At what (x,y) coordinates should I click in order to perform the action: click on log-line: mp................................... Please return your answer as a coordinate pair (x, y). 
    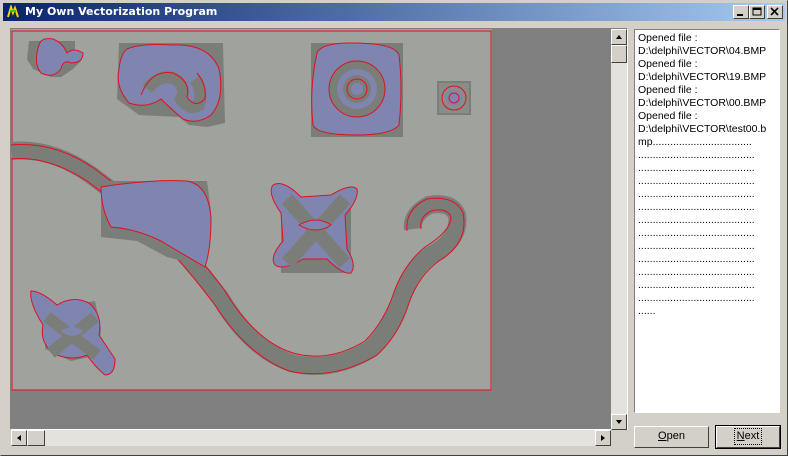
    Looking at the image, I should click on (695, 142).